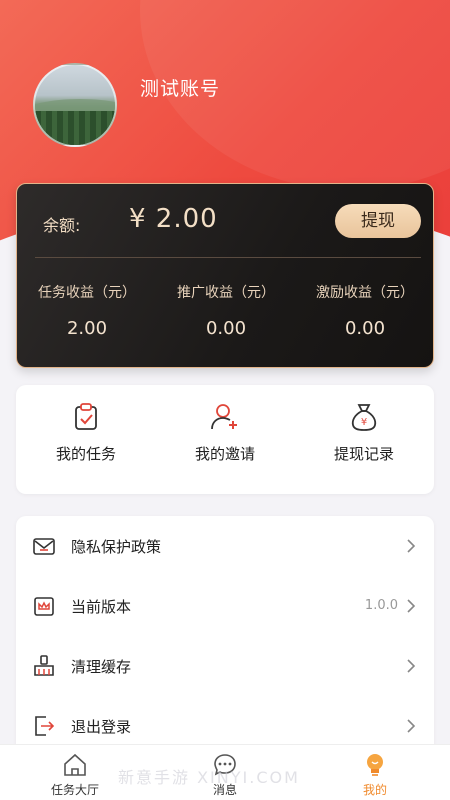 The height and width of the screenshot is (800, 450). I want to click on my-invites-button: 我的邀请, so click(225, 432).